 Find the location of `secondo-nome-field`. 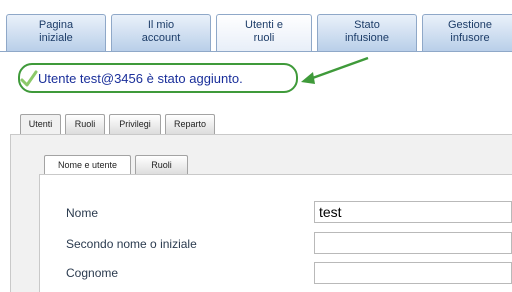

secondo-nome-field is located at coordinates (413, 243).